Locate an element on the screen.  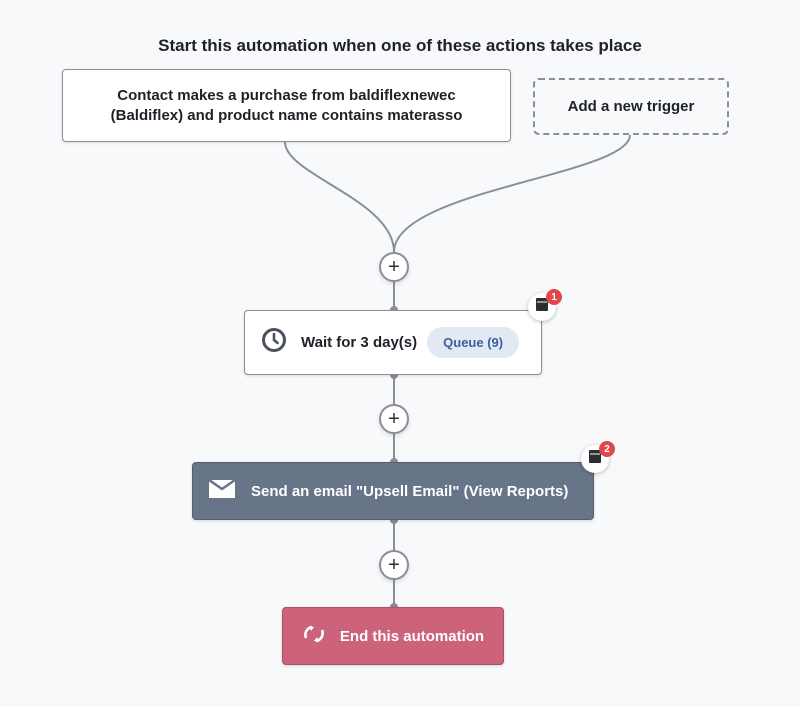
queue-button: Queue (9) is located at coordinates (473, 342).